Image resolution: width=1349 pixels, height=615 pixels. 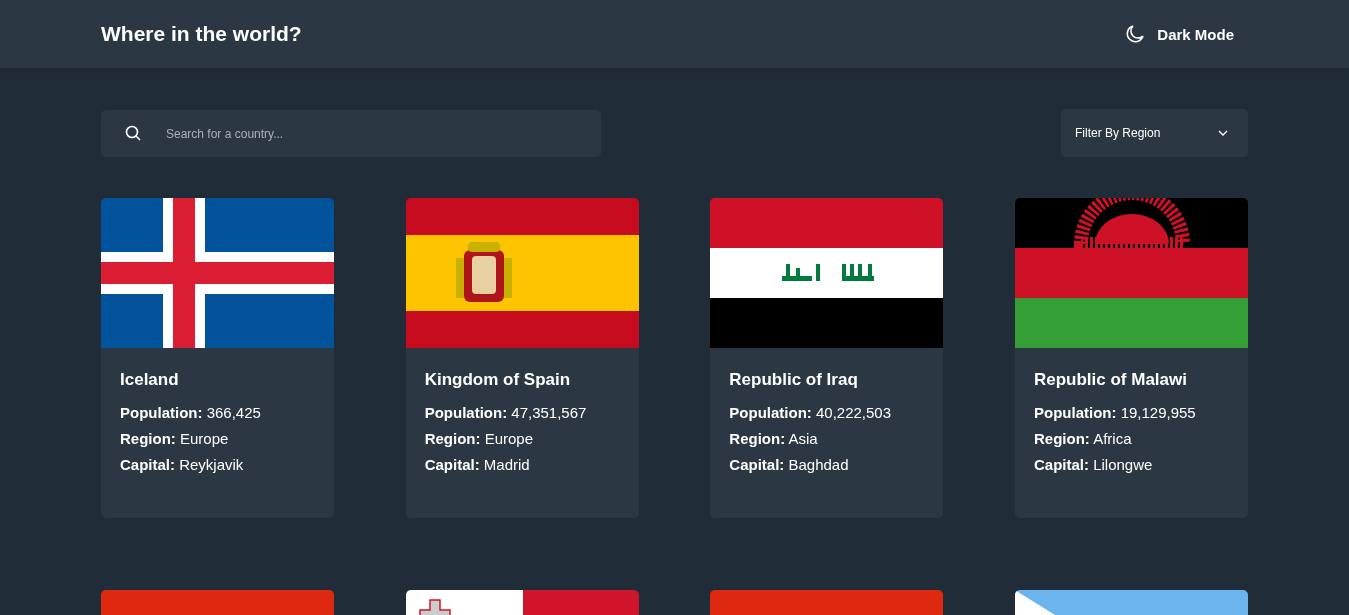 I want to click on country-detail: Population: 366,425, so click(x=191, y=412).